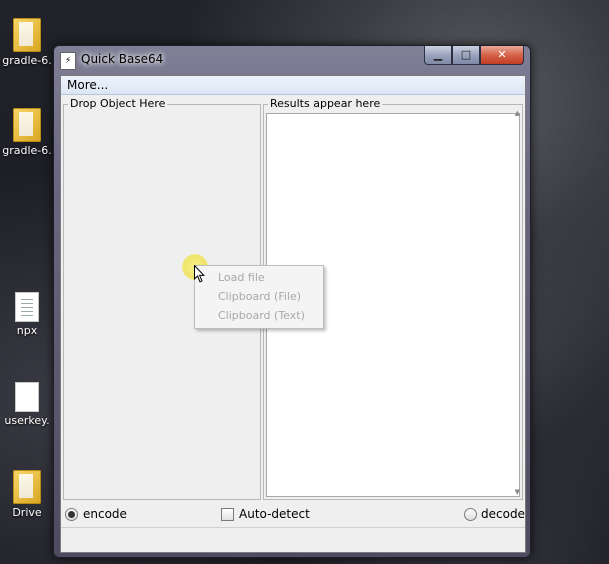 This screenshot has height=564, width=609. I want to click on decode-radio, so click(470, 514).